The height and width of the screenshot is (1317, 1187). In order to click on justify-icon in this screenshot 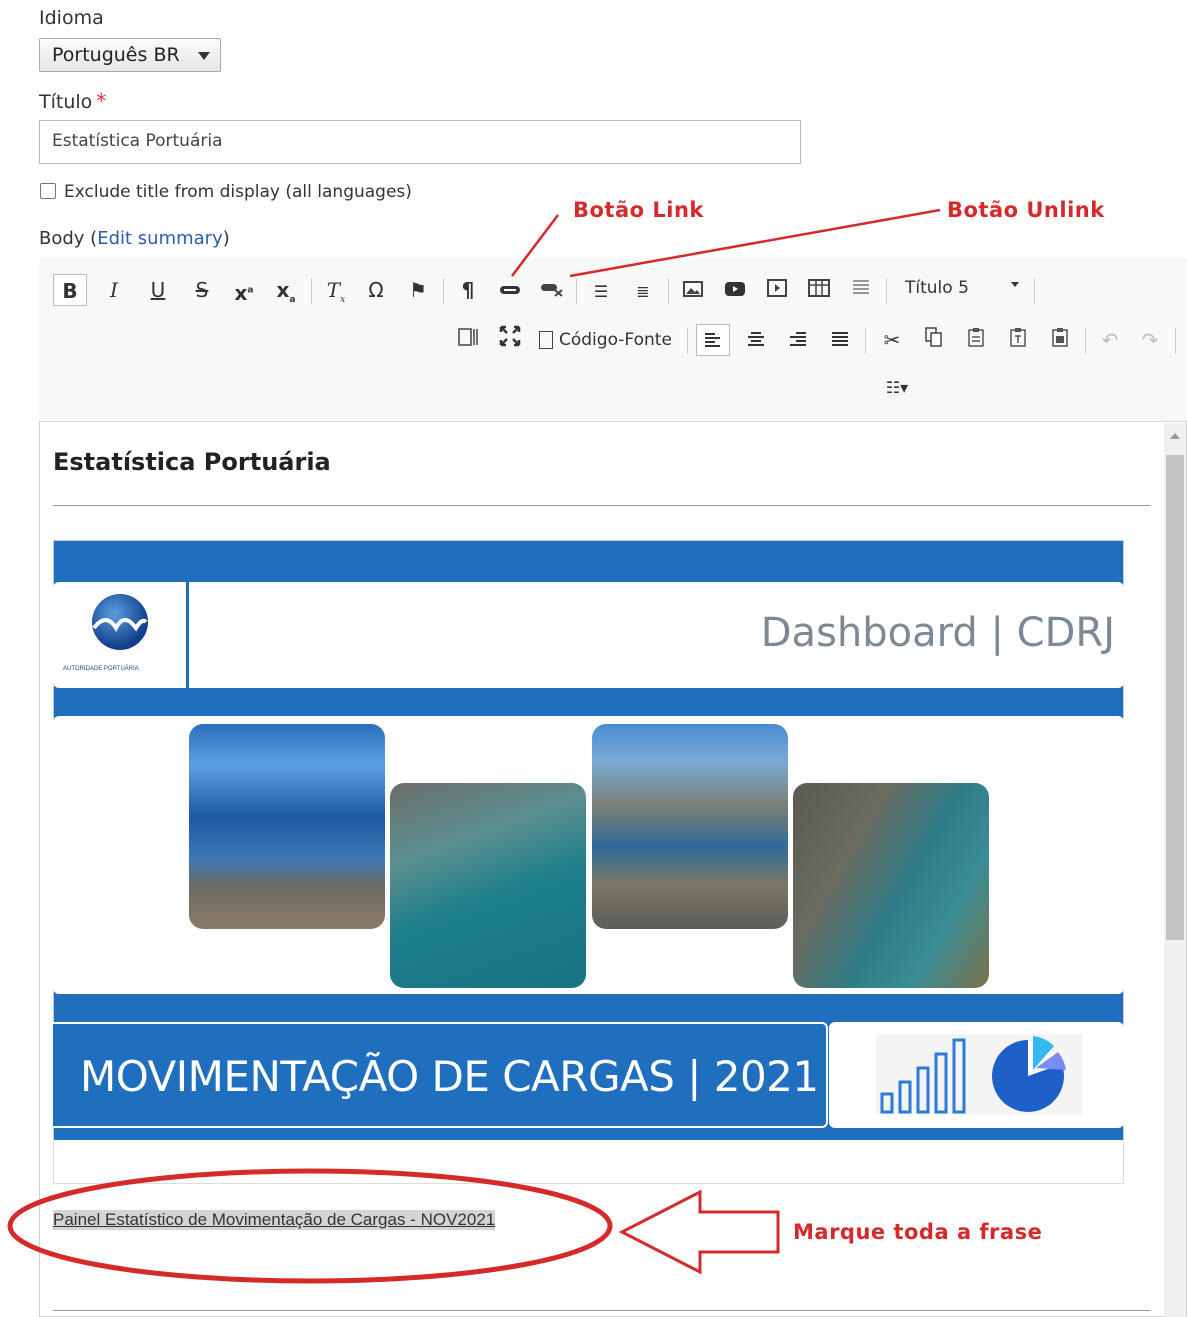, I will do `click(840, 339)`.